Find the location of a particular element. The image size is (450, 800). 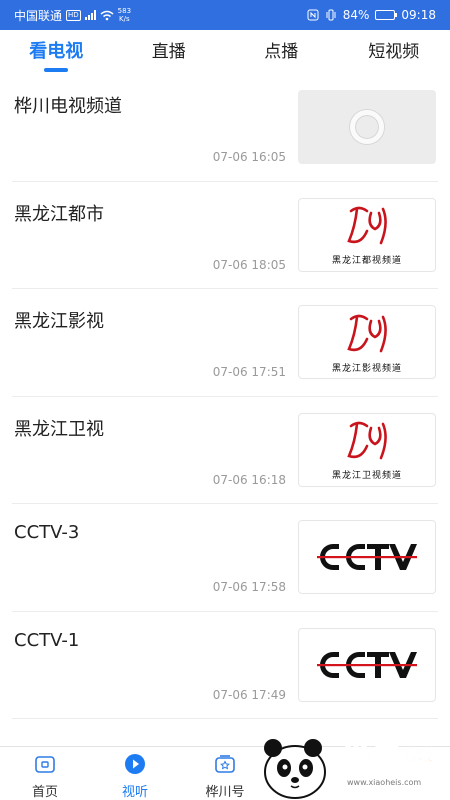

channel-title: 黑龙江卫视 is located at coordinates (59, 429).